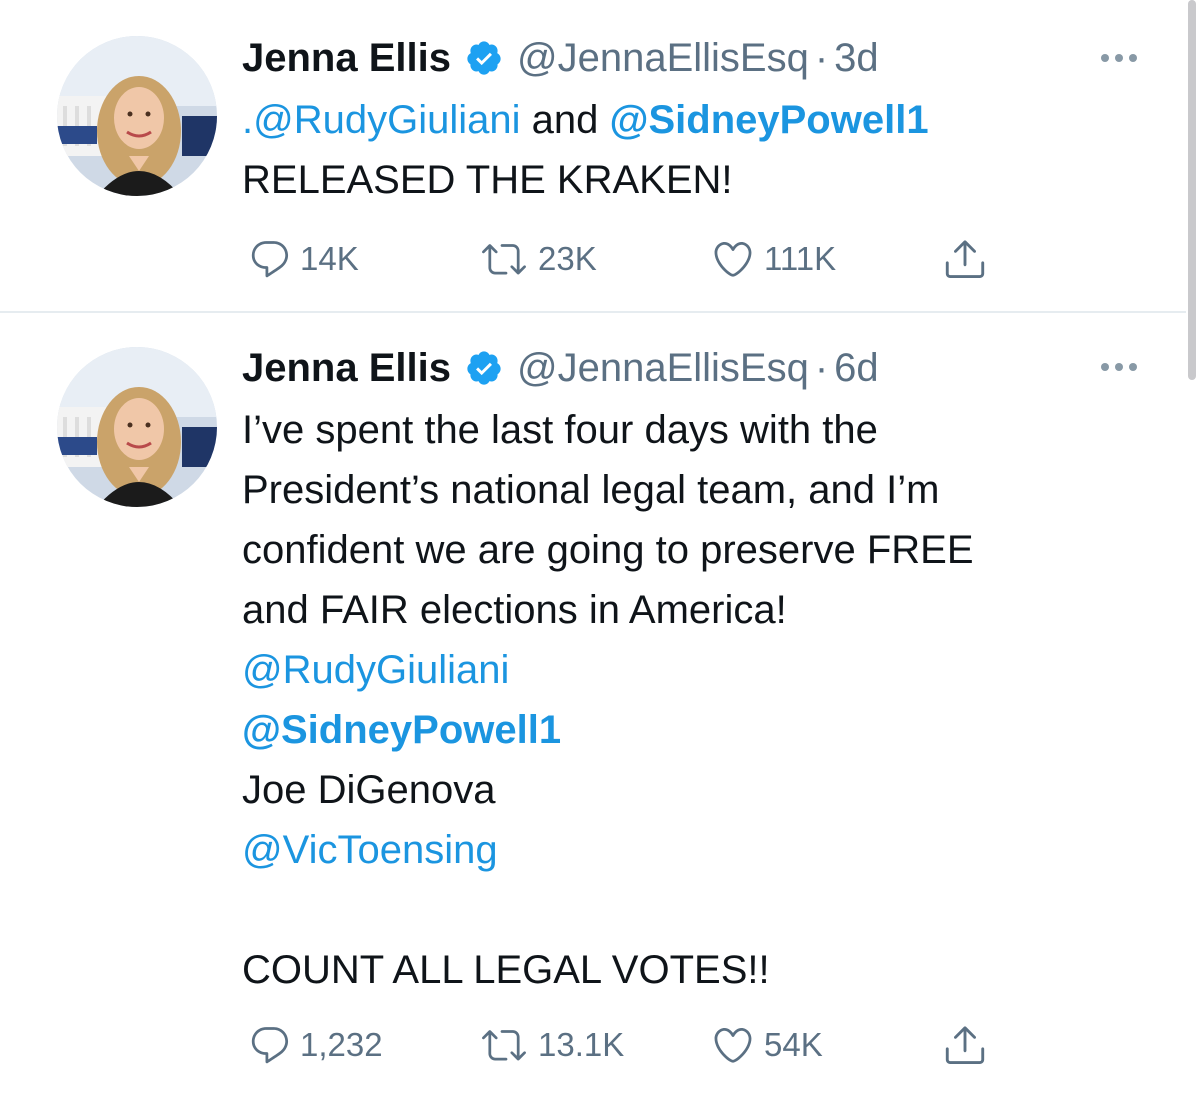  I want to click on tweet-line: I’ve spent the last four days with the, so click(692, 430).